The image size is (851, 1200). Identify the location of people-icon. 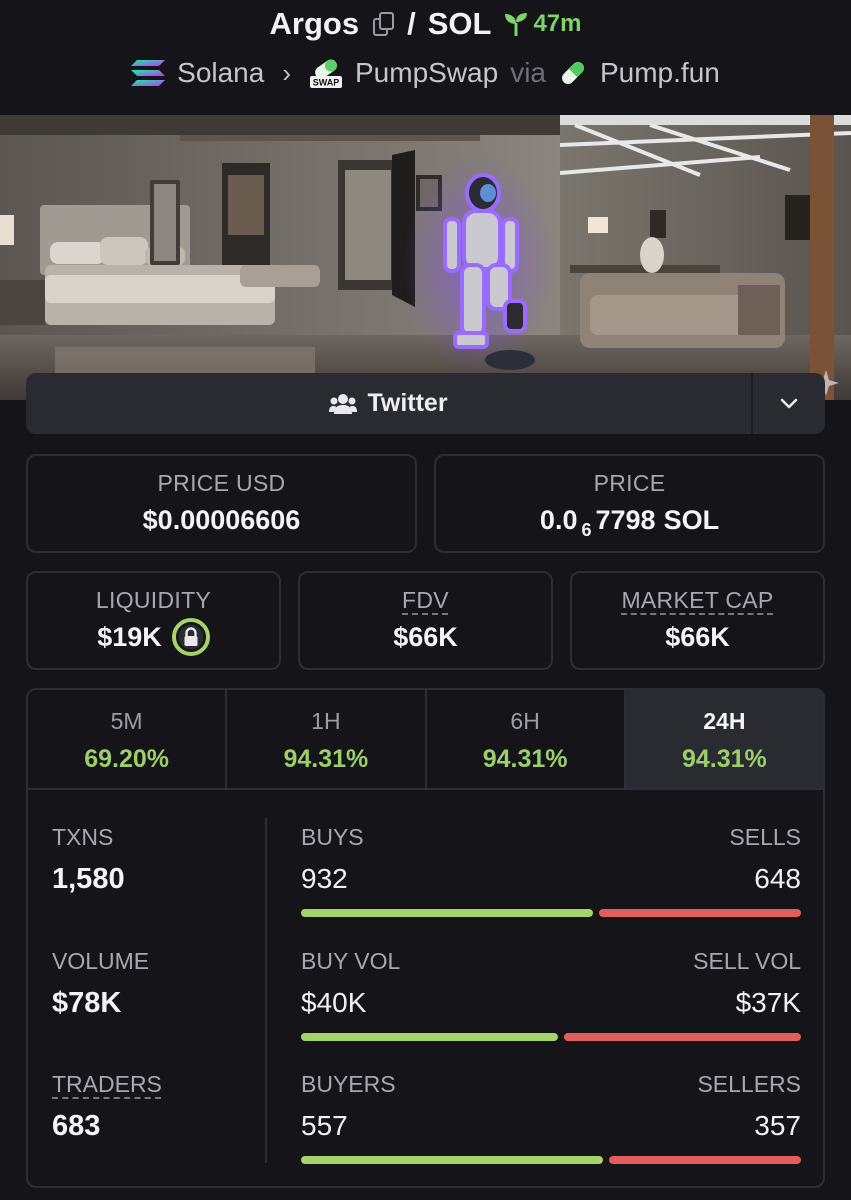
(343, 403).